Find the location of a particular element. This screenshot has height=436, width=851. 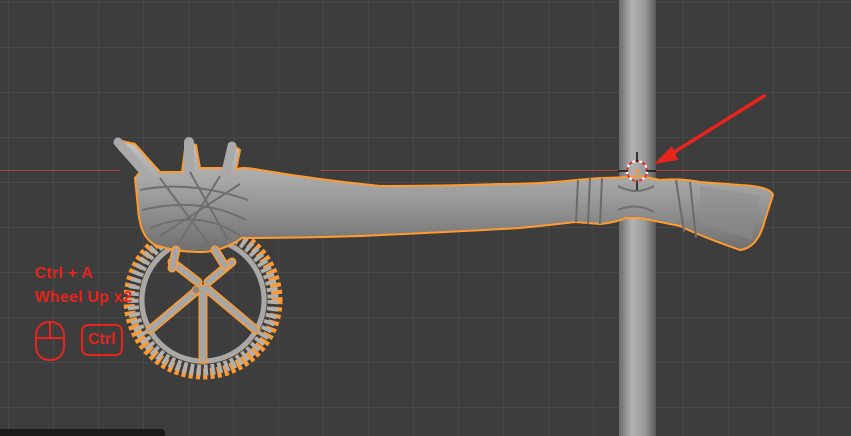

ctrl-key-icon: Ctrl is located at coordinates (102, 340).